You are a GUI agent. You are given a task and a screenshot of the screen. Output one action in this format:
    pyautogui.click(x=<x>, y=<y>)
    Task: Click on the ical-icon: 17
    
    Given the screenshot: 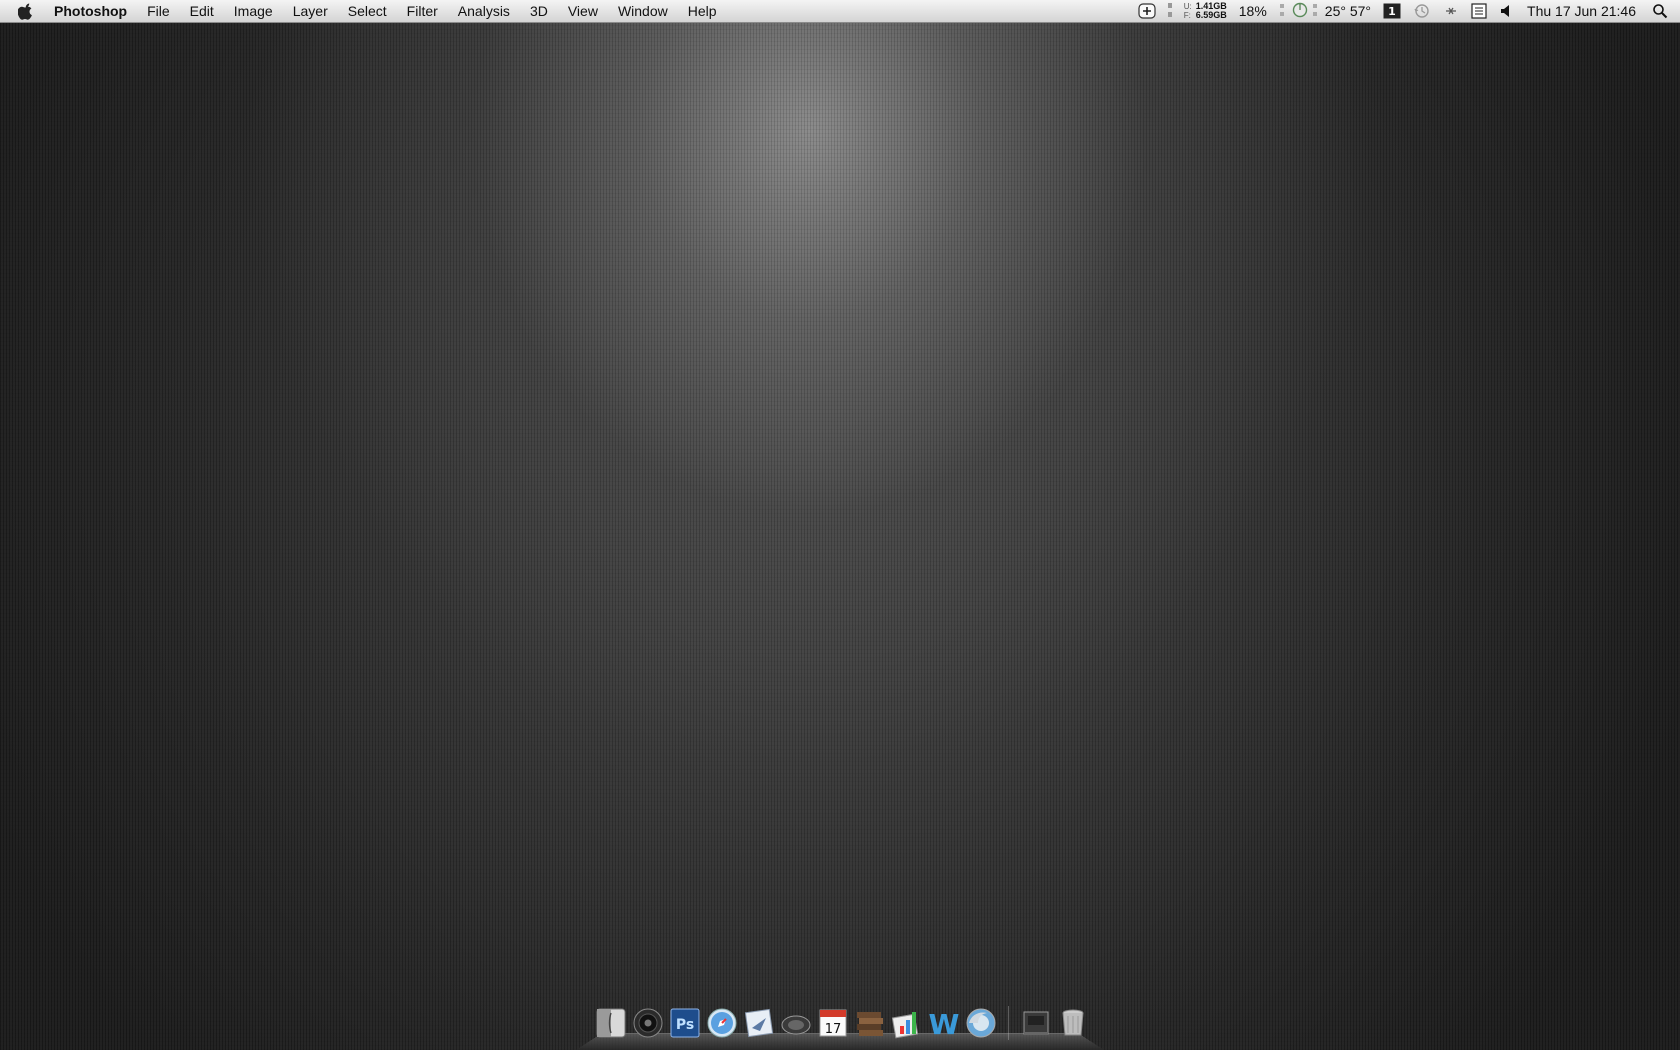 What is the action you would take?
    pyautogui.click(x=833, y=1023)
    